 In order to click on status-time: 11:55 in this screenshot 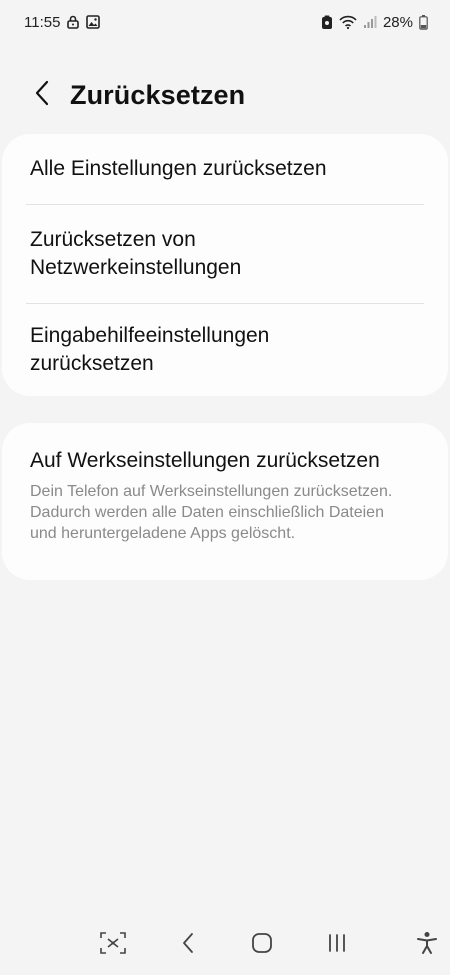, I will do `click(42, 22)`.